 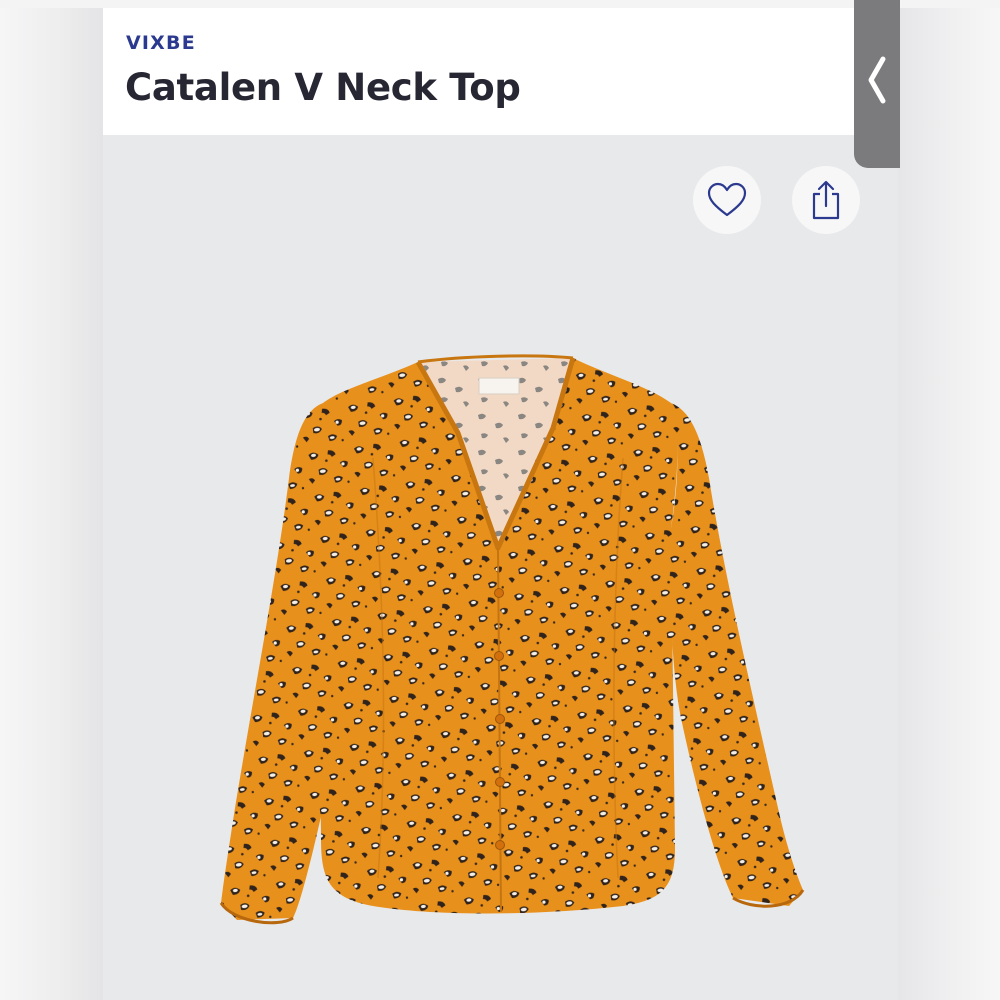 What do you see at coordinates (323, 87) in the screenshot?
I see `product-title: Catalen V Neck Top` at bounding box center [323, 87].